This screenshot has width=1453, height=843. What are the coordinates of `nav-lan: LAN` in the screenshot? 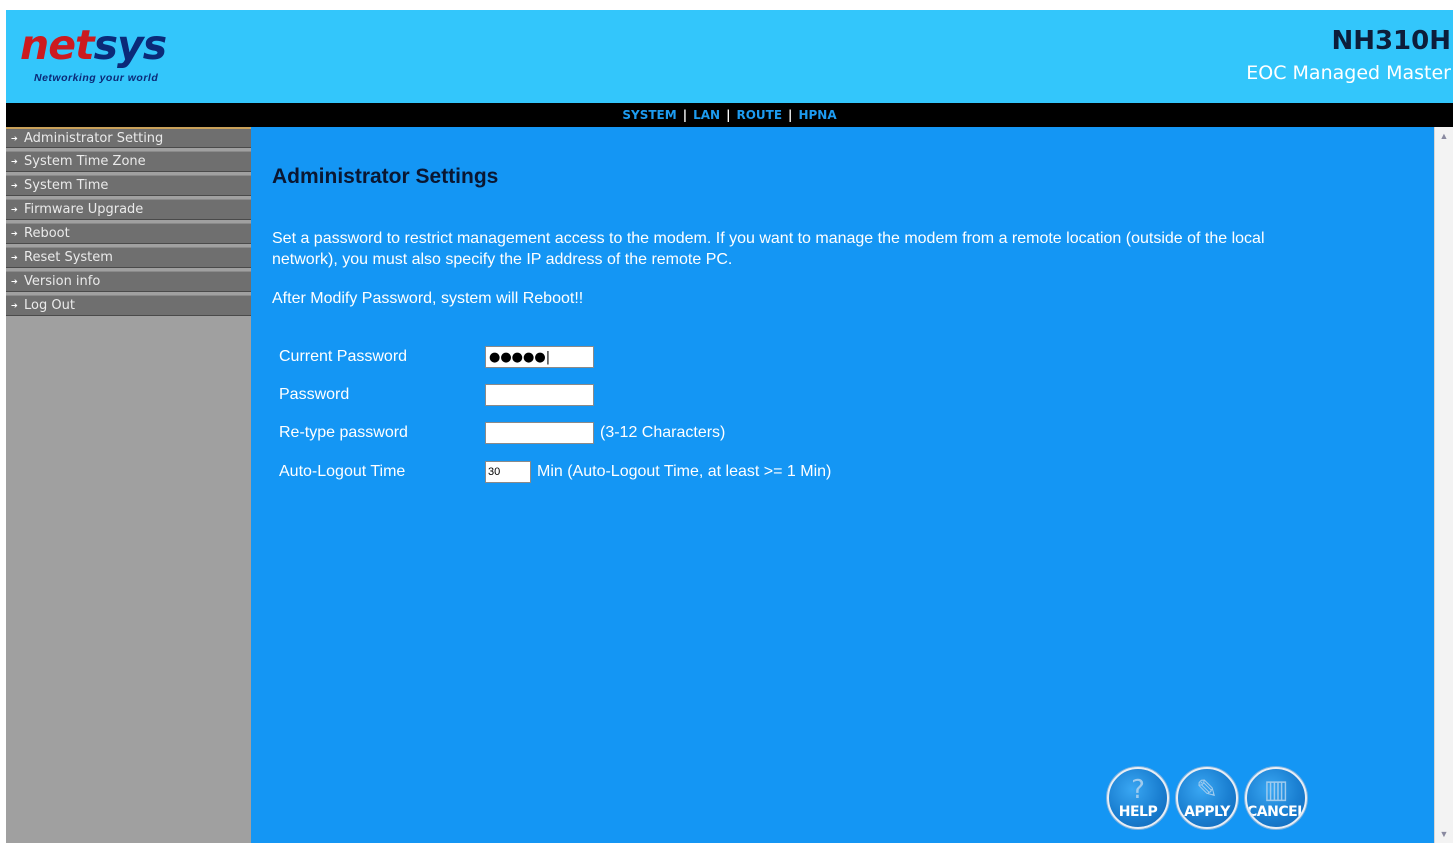 It's located at (706, 115).